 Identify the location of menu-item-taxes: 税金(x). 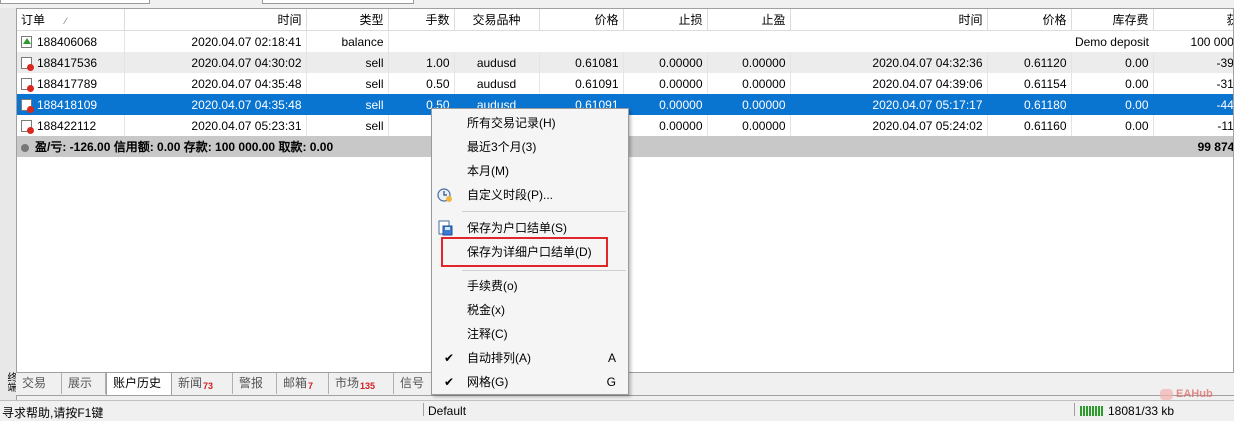
(530, 310).